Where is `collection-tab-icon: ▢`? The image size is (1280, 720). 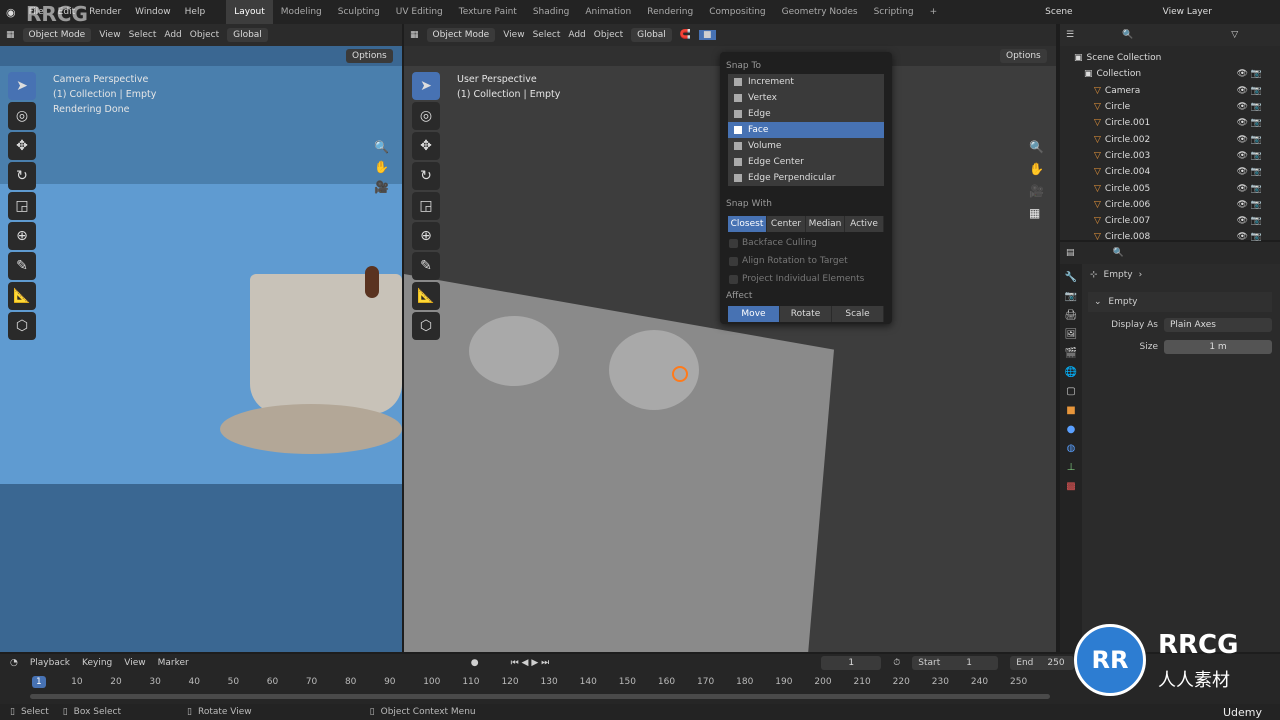
collection-tab-icon: ▢ is located at coordinates (1070, 391).